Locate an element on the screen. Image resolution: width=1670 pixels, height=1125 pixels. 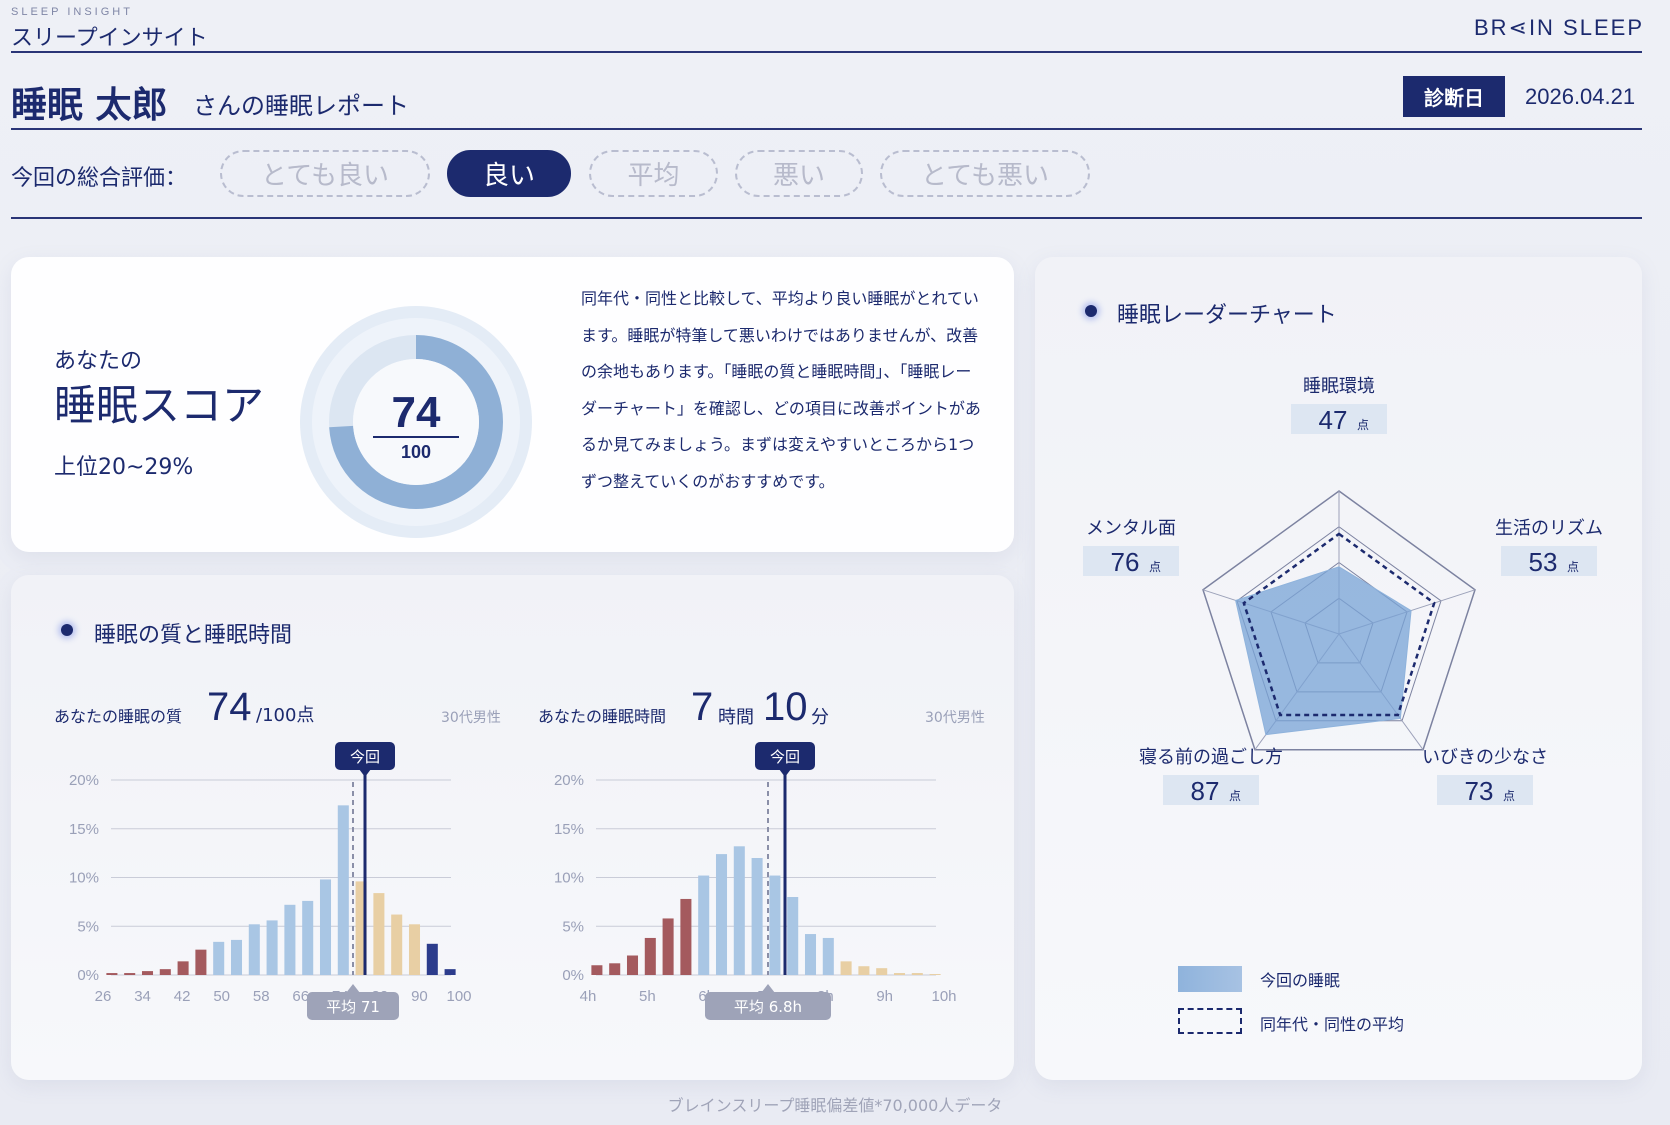
duration-minutes-unit: 分 is located at coordinates (820, 717).